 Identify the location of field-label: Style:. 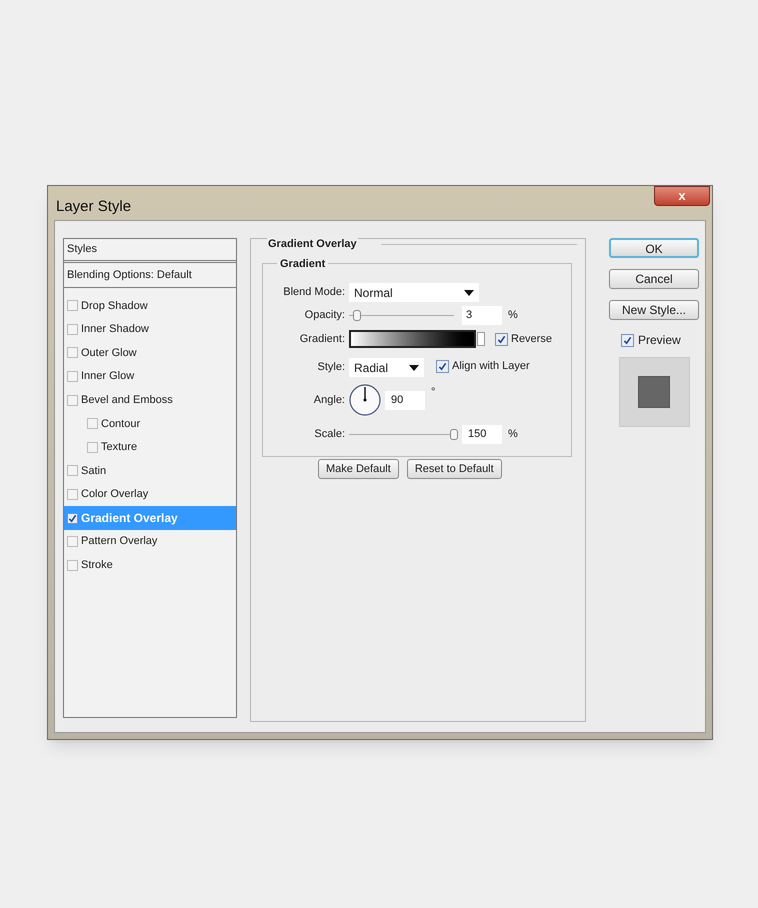
(330, 368).